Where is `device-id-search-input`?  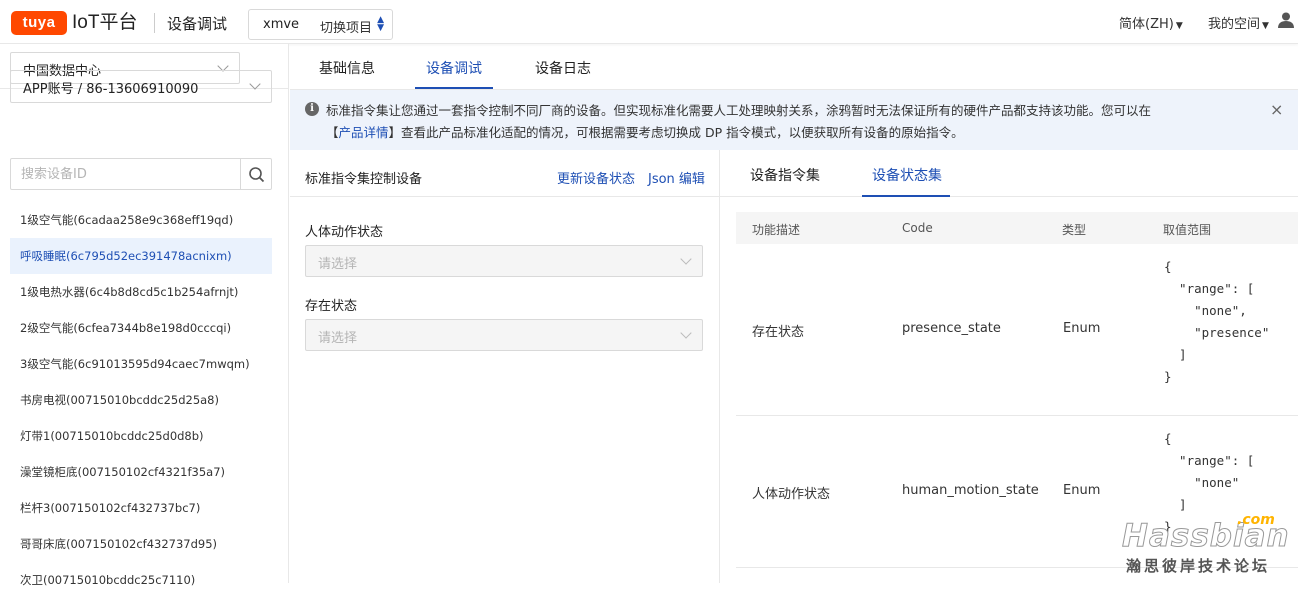 device-id-search-input is located at coordinates (125, 174).